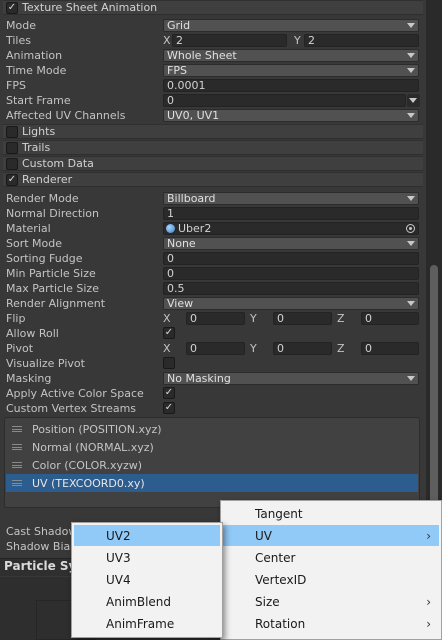 Image resolution: width=442 pixels, height=640 pixels. Describe the element at coordinates (302, 318) in the screenshot. I see `flip-y-field: 0` at that location.